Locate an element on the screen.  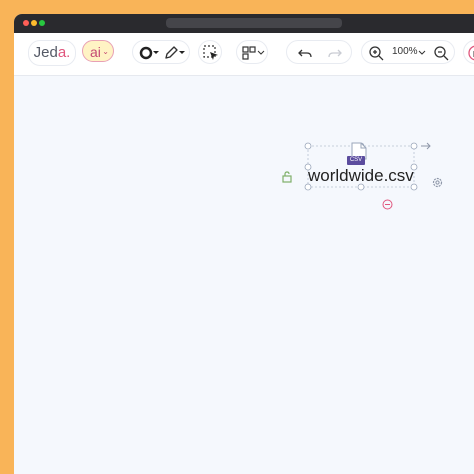
minimize-window-button is located at coordinates (34, 23).